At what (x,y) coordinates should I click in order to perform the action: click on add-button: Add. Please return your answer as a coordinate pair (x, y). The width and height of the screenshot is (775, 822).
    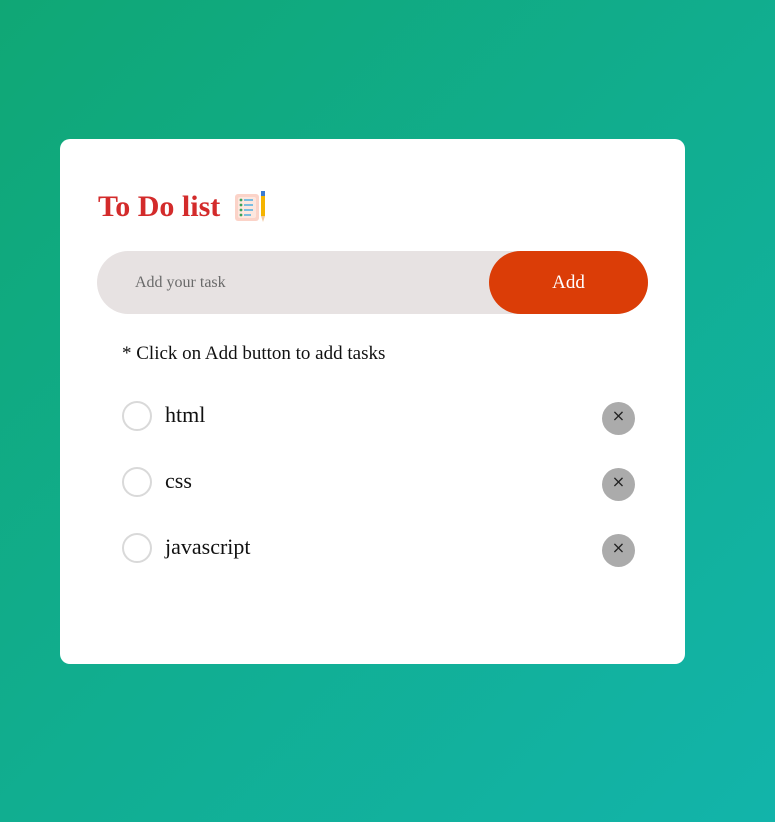
    Looking at the image, I should click on (568, 282).